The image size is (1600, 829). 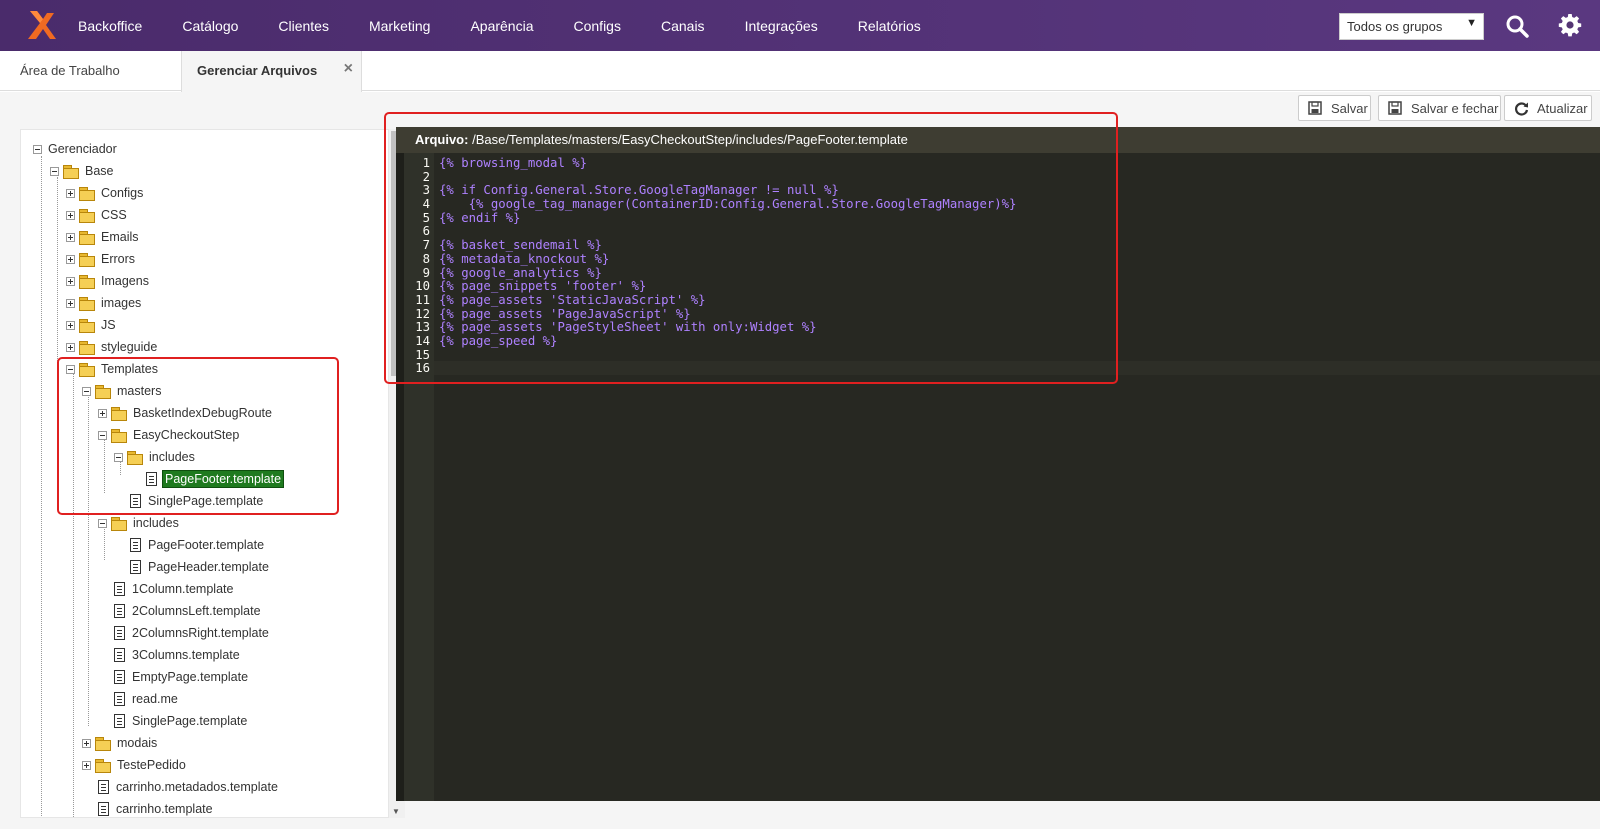 I want to click on nav-configs: Configs, so click(x=597, y=26).